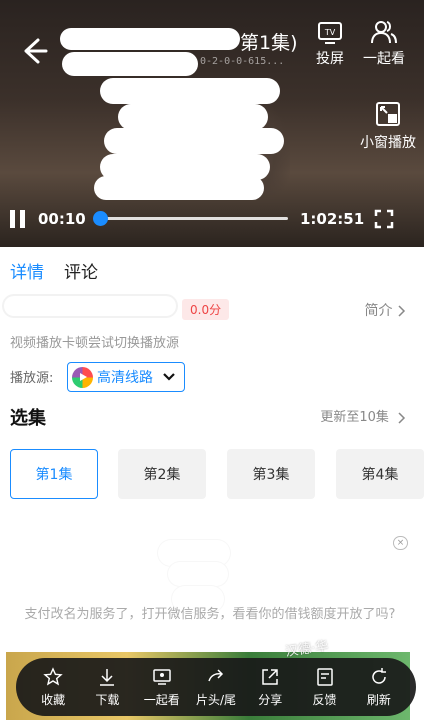 This screenshot has height=720, width=424. I want to click on progress-bar, so click(190, 218).